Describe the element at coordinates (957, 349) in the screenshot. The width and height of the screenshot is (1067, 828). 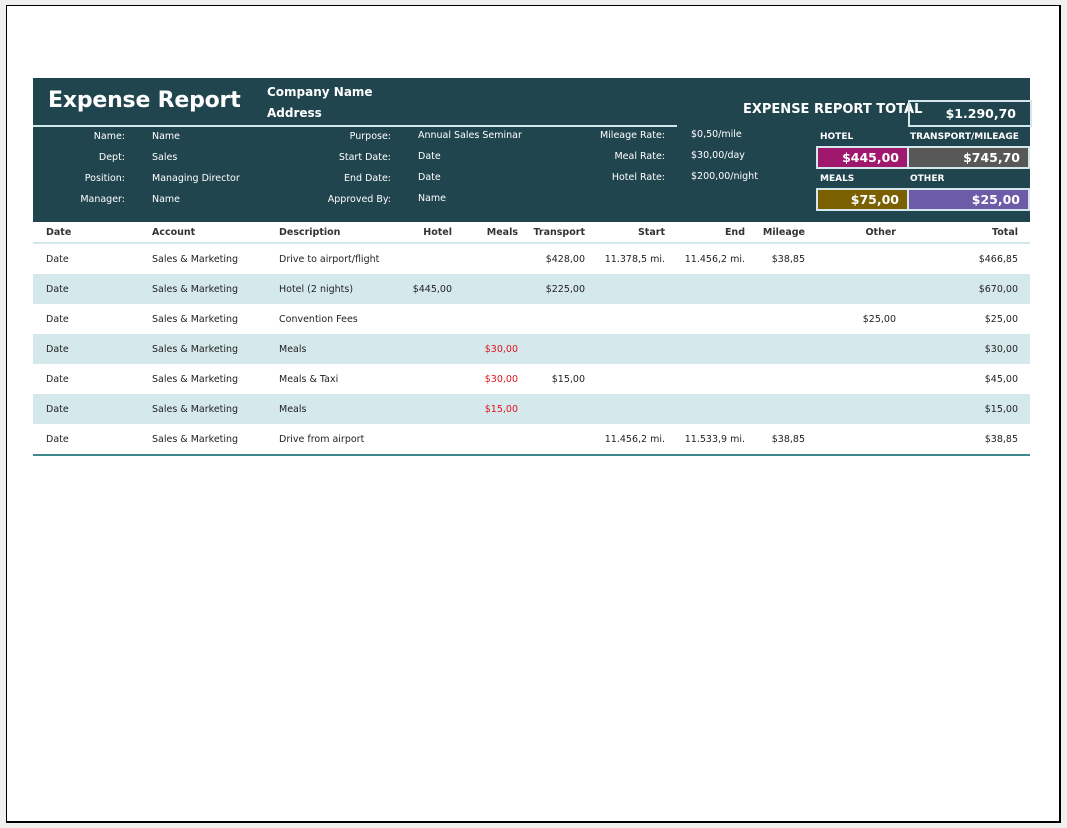
I see `cell-total: $30,00` at that location.